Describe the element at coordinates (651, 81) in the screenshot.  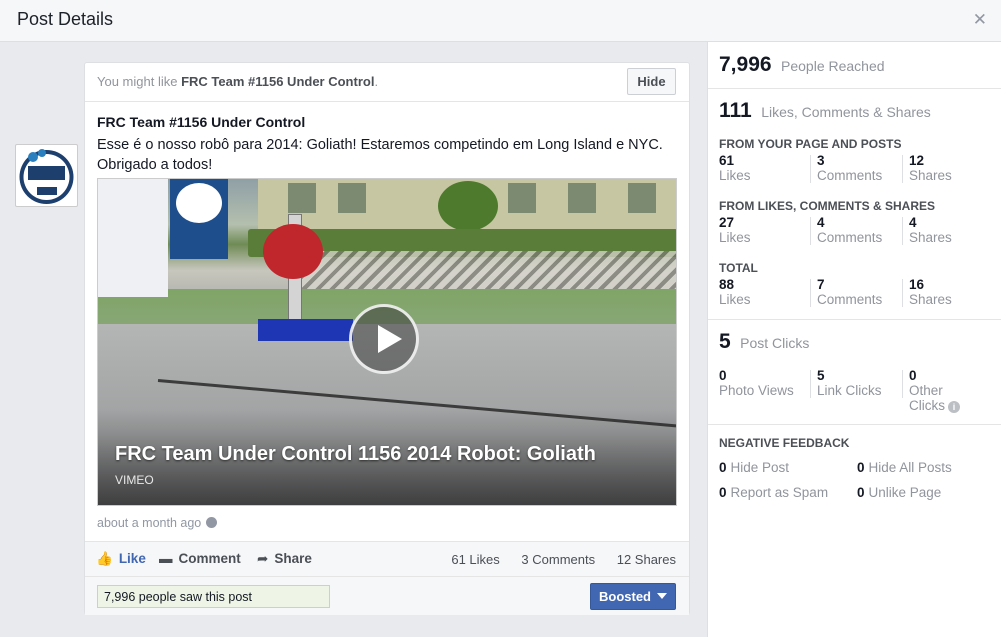
I see `hide-button: Hide` at that location.